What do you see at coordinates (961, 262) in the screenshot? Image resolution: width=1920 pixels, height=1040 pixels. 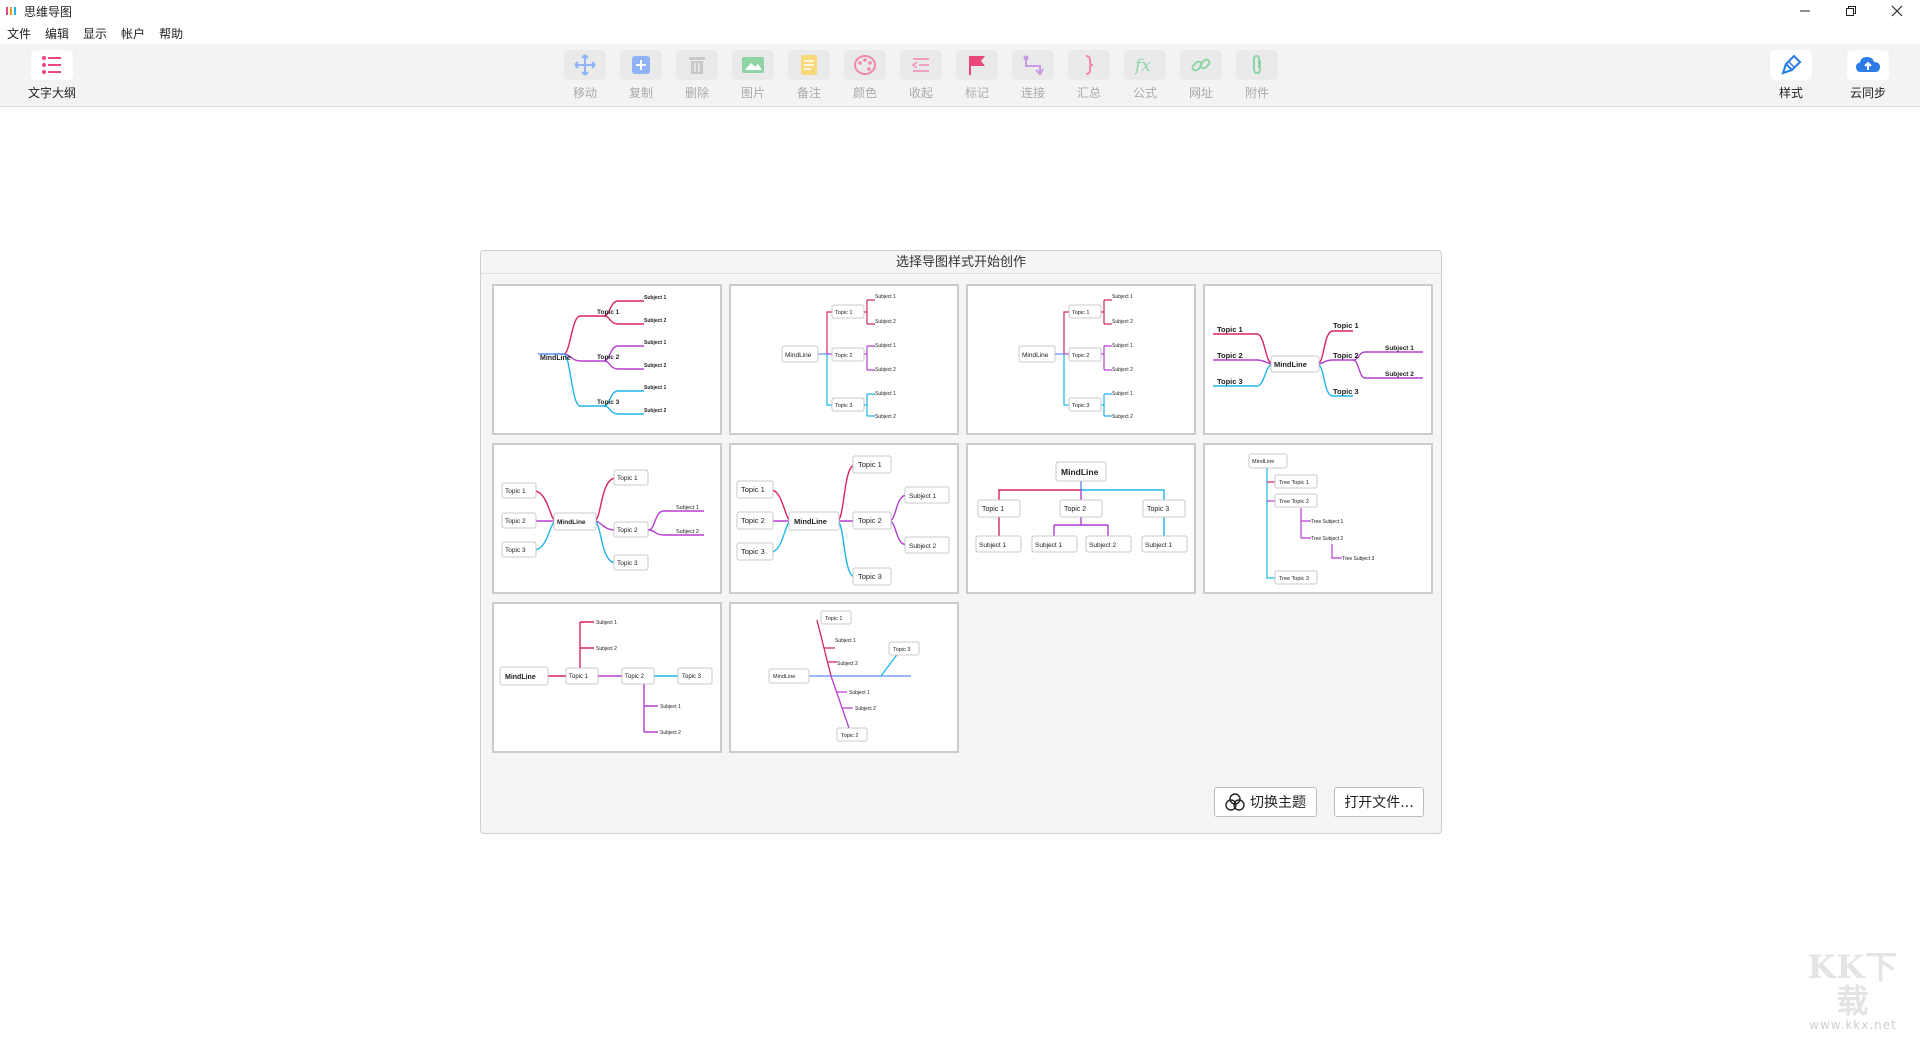 I see `dialog-title: 选择导图样式开始创作` at bounding box center [961, 262].